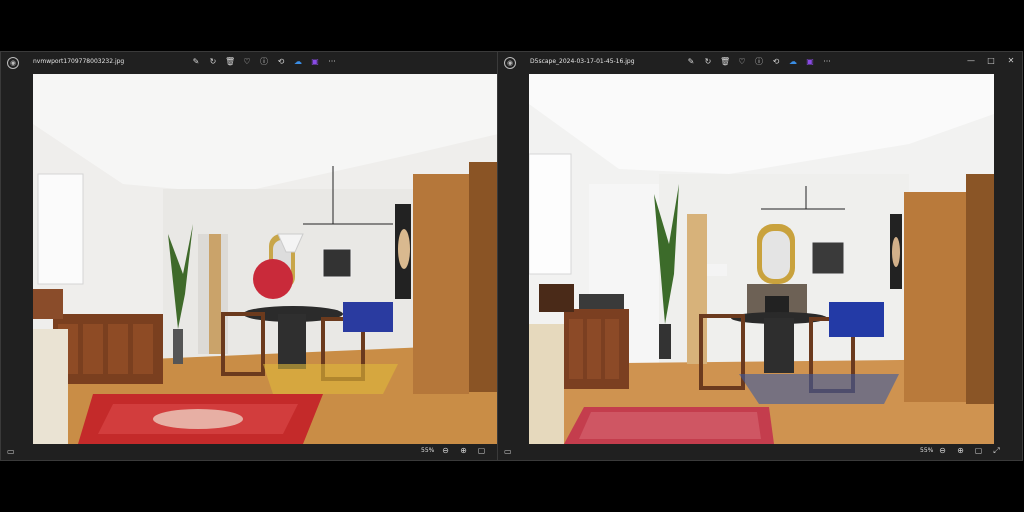  Describe the element at coordinates (1011, 60) in the screenshot. I see `close-icon: ✕` at that location.